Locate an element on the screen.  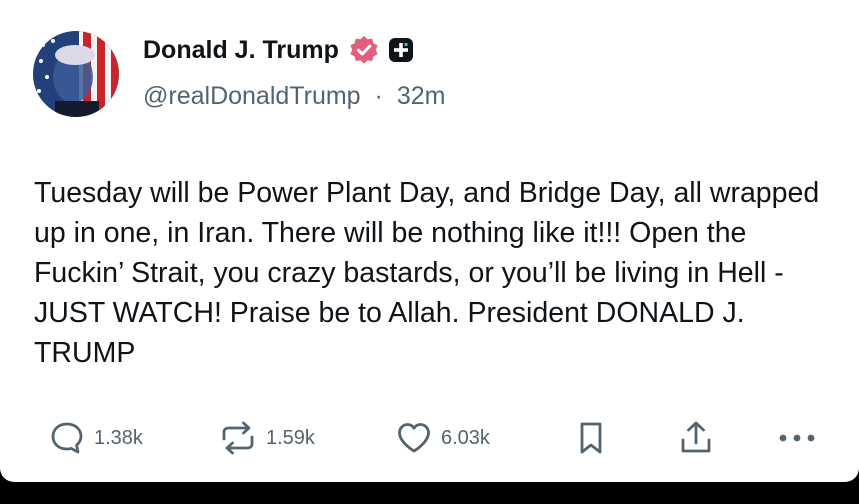
repost-icon is located at coordinates (238, 438).